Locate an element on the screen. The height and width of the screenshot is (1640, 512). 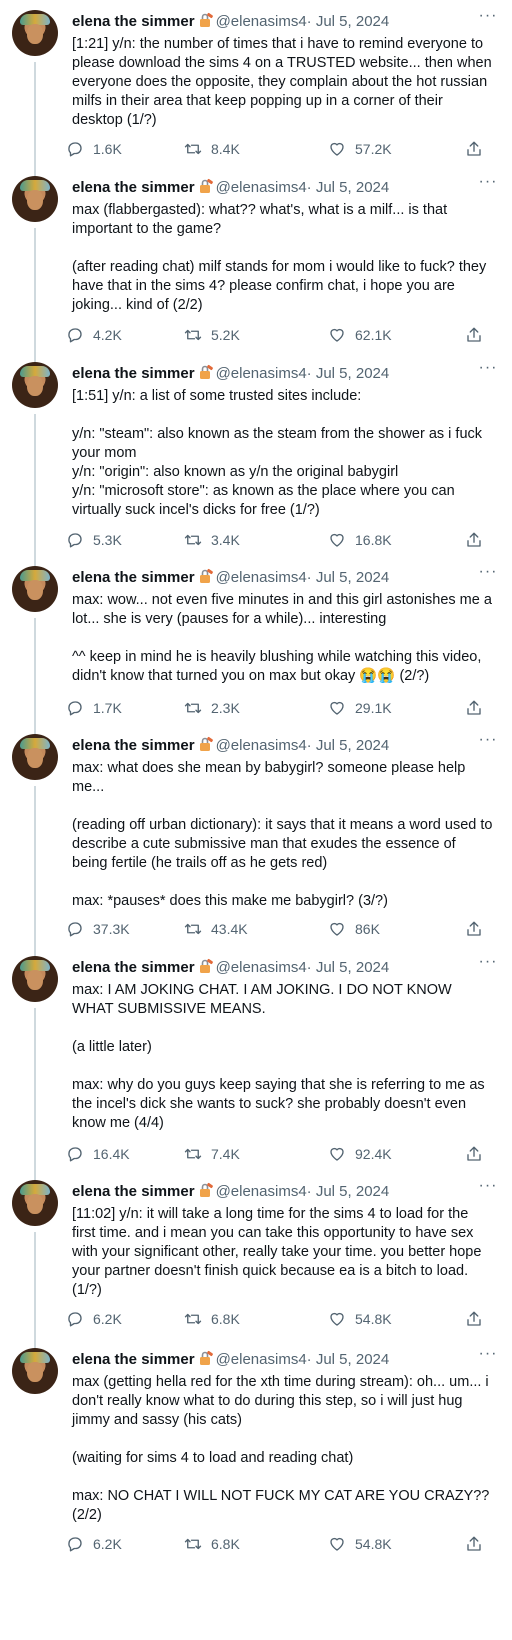
like-button: 57.2K is located at coordinates (360, 149).